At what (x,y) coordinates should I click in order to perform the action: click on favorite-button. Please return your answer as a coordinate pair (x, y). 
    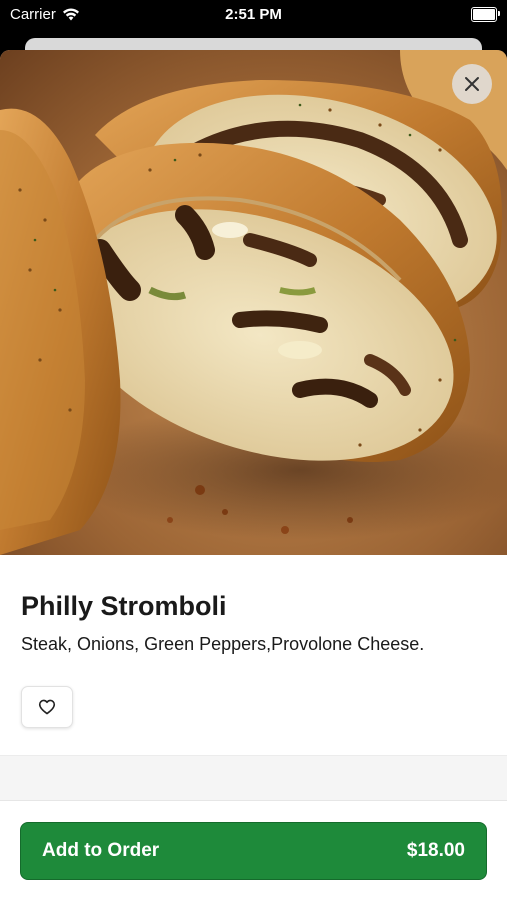
    Looking at the image, I should click on (47, 707).